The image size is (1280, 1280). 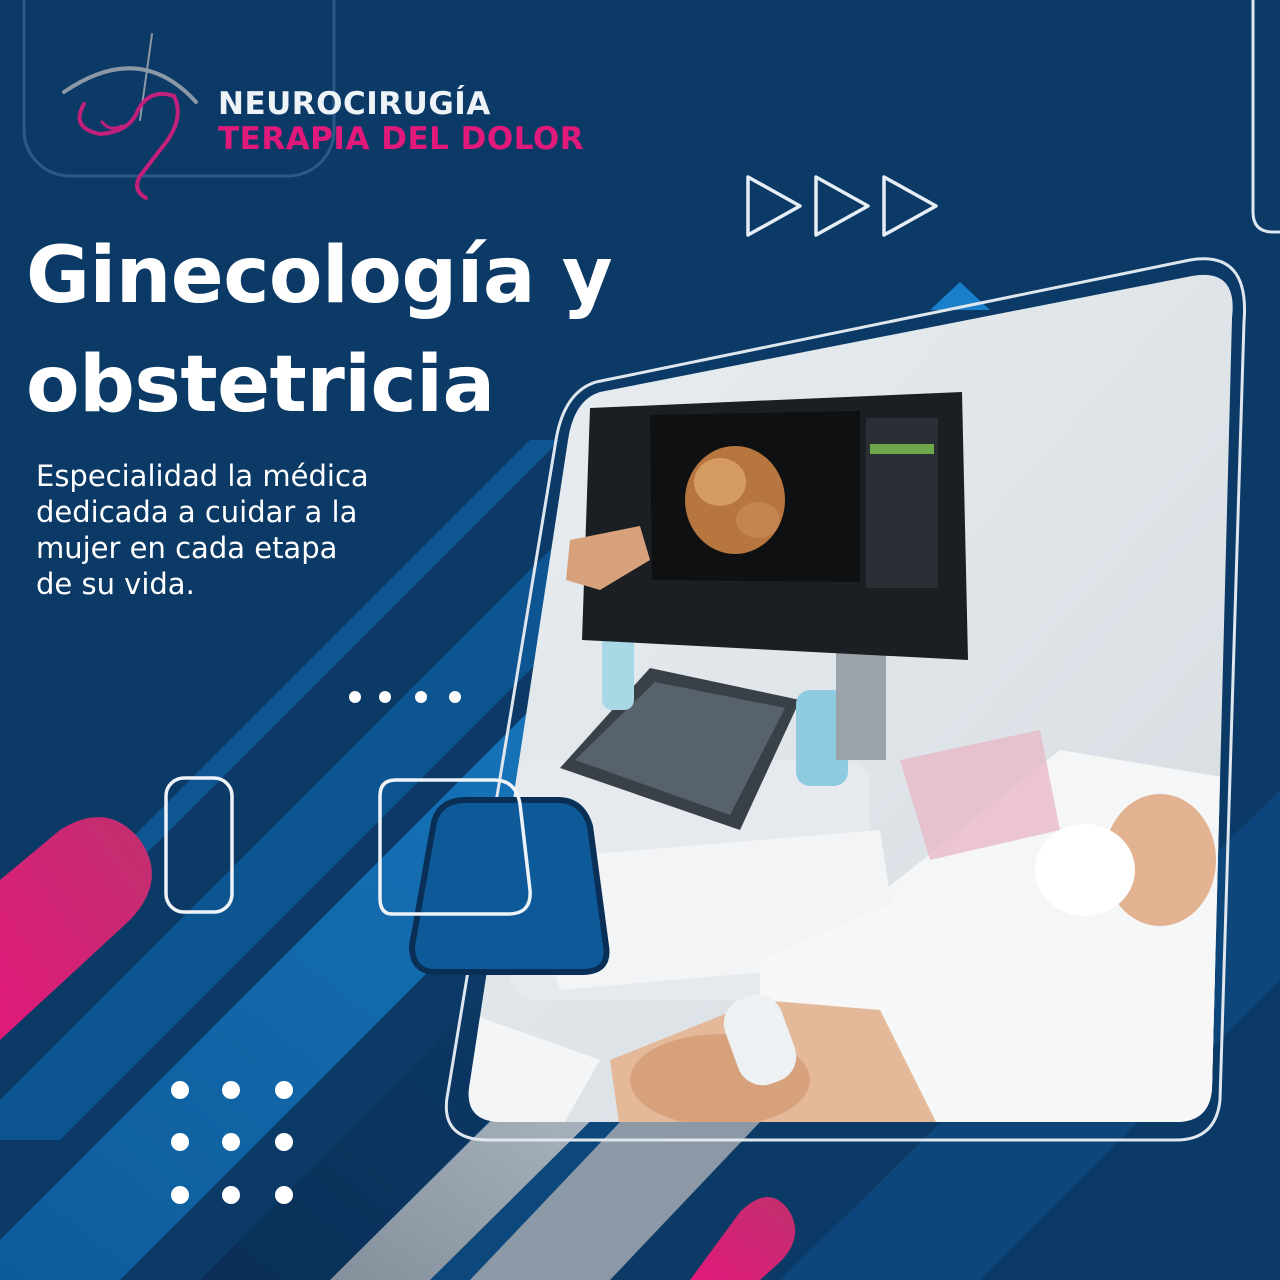 I want to click on title-line-1: Ginecología y, so click(x=319, y=276).